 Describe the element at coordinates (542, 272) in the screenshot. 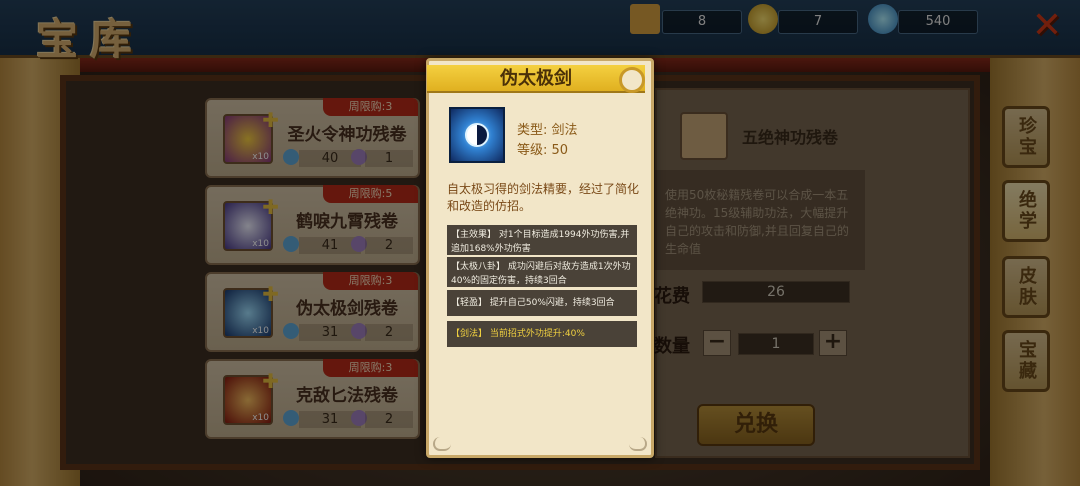

I see `effect-taiji-bagua: 【太极八卦】 成功闪避后对敌方造成1次外功40%的固定伤害，持续3回合` at that location.